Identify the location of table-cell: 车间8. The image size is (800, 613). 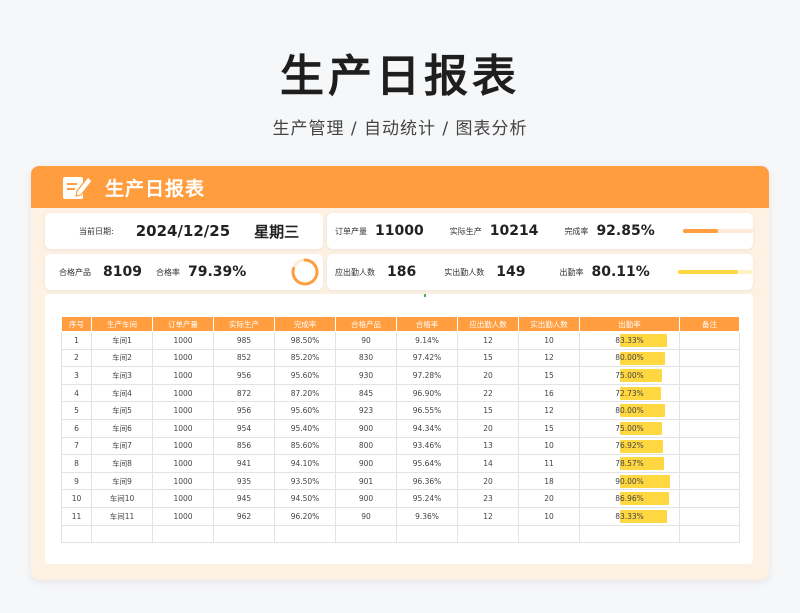
(122, 463).